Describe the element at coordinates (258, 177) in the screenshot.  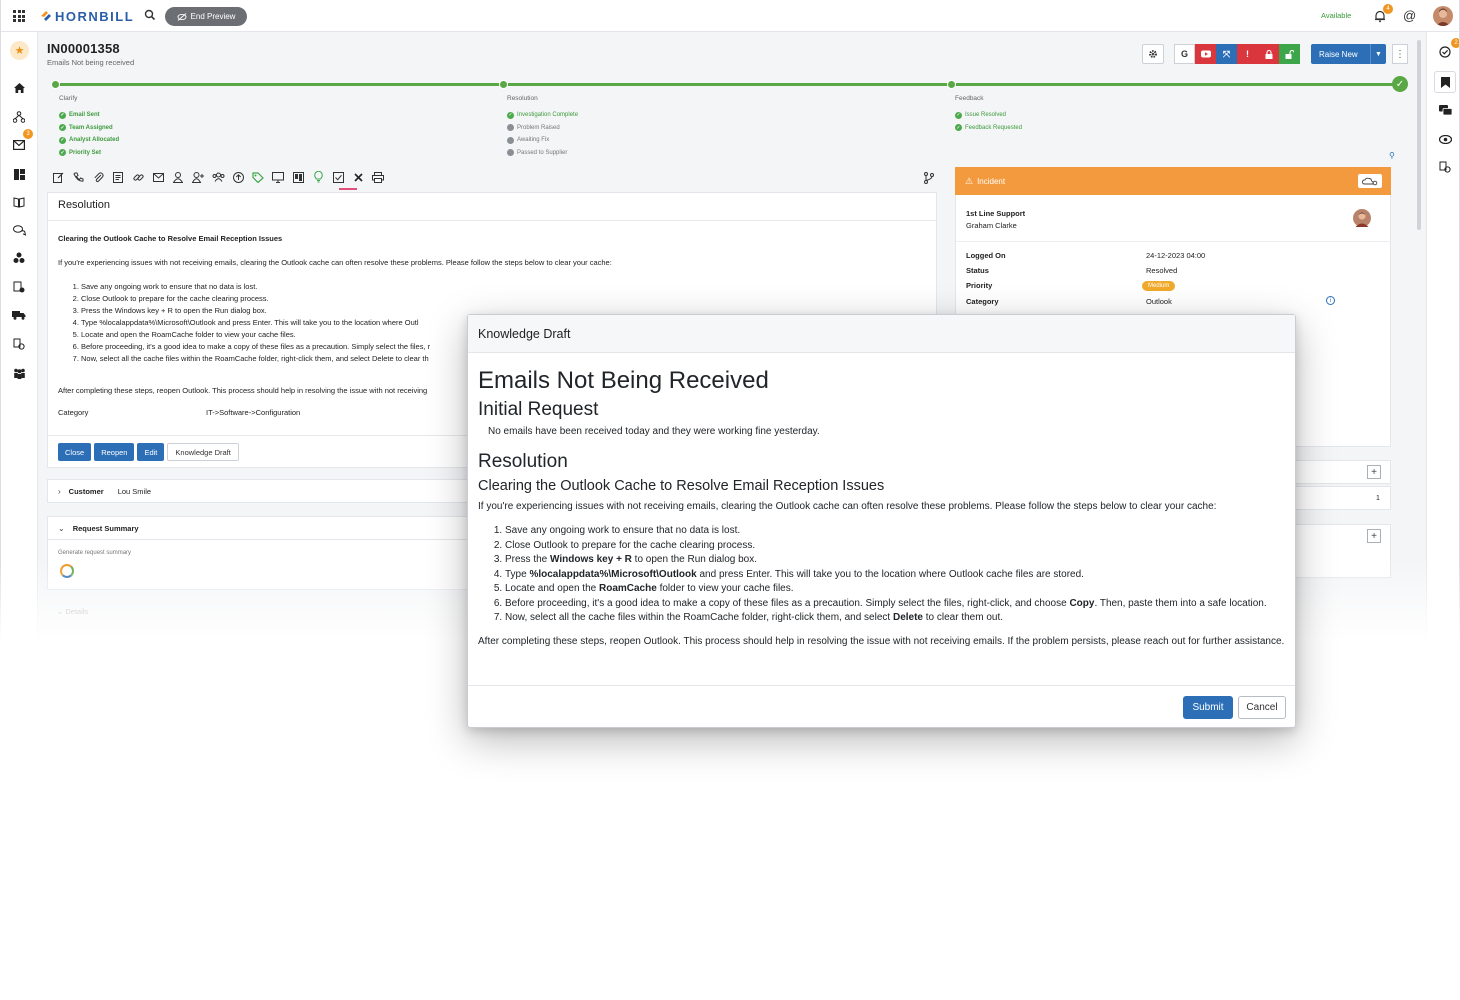
I see `tag-icon` at that location.